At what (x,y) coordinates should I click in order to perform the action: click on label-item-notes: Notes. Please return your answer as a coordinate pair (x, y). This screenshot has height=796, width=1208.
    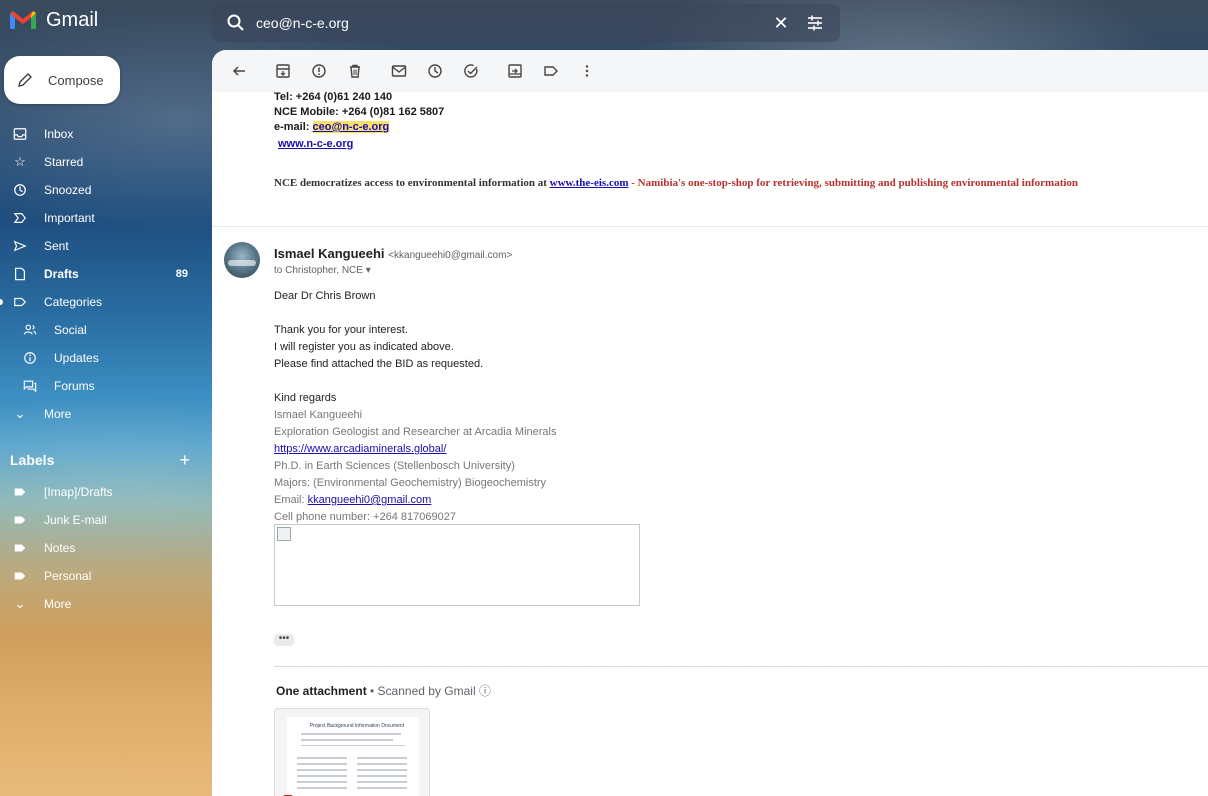
    Looking at the image, I should click on (100, 548).